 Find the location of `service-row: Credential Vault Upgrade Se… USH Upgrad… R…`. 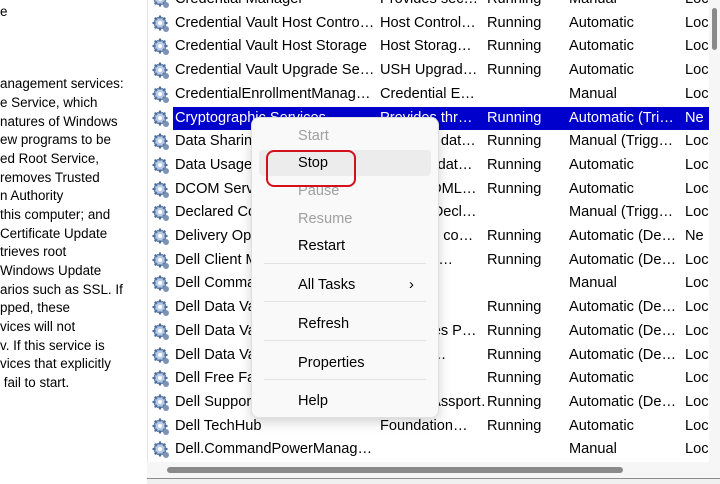

service-row: Credential Vault Upgrade Se… USH Upgrad… R… is located at coordinates (429, 71).